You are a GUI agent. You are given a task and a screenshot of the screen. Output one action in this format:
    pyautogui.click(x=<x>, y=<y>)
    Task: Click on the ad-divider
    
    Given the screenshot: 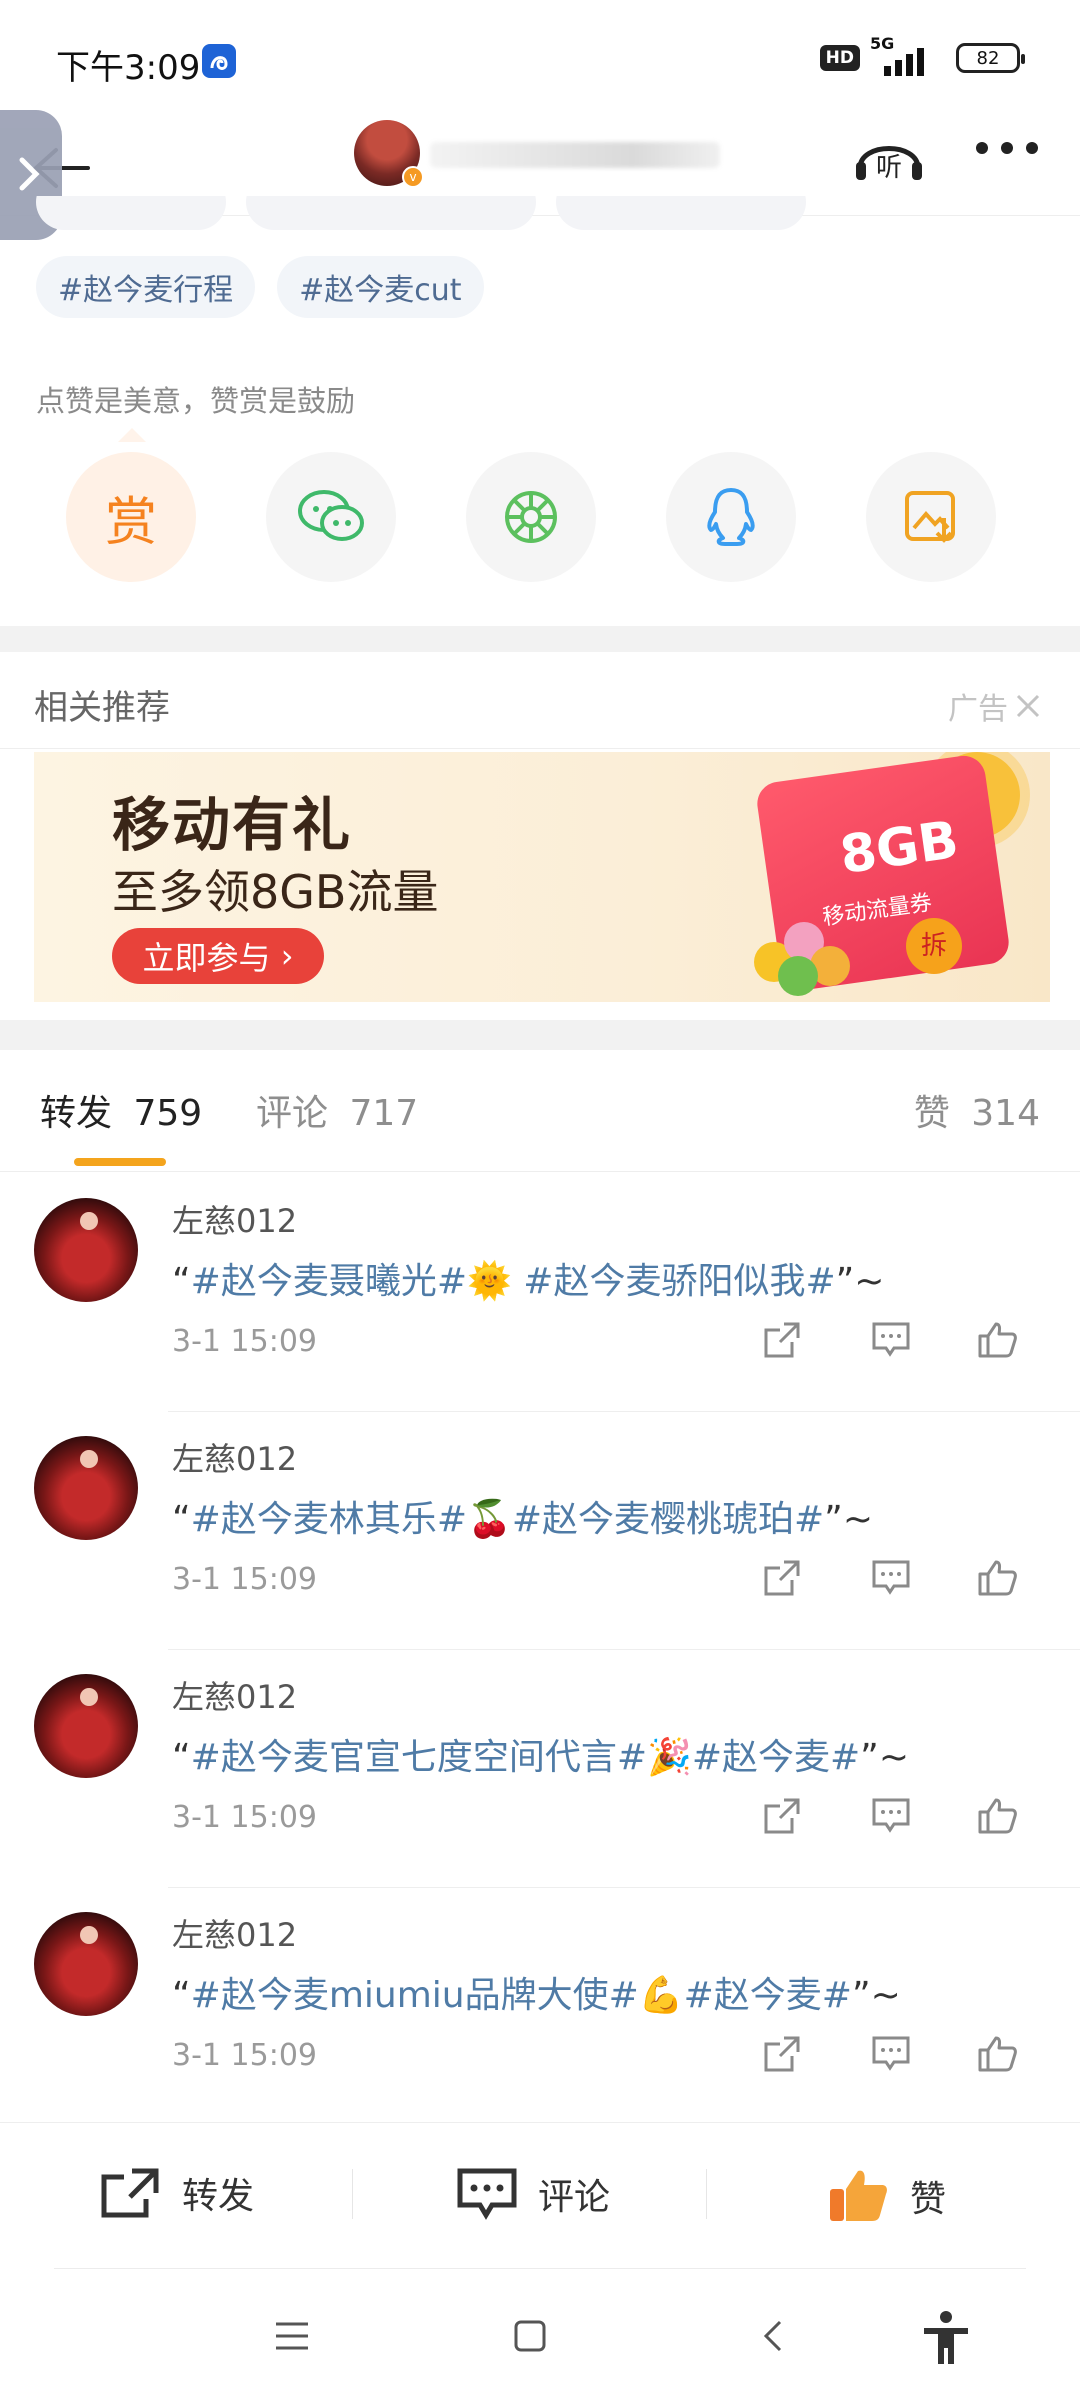 What is the action you would take?
    pyautogui.click(x=540, y=748)
    